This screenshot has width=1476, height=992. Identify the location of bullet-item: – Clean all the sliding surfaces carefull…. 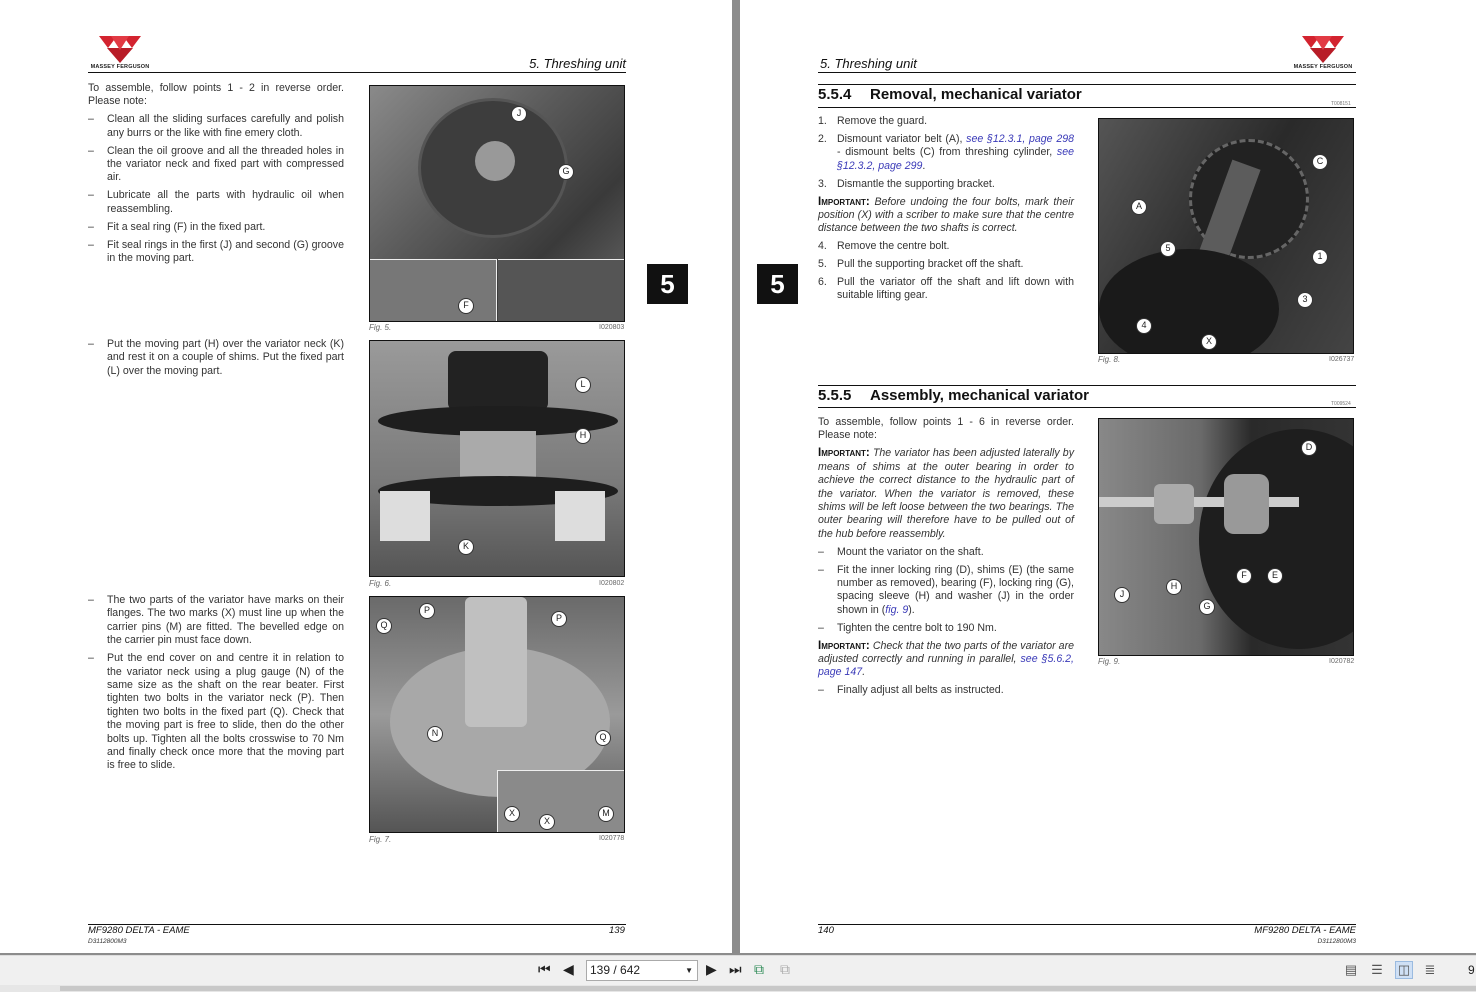
(216, 126).